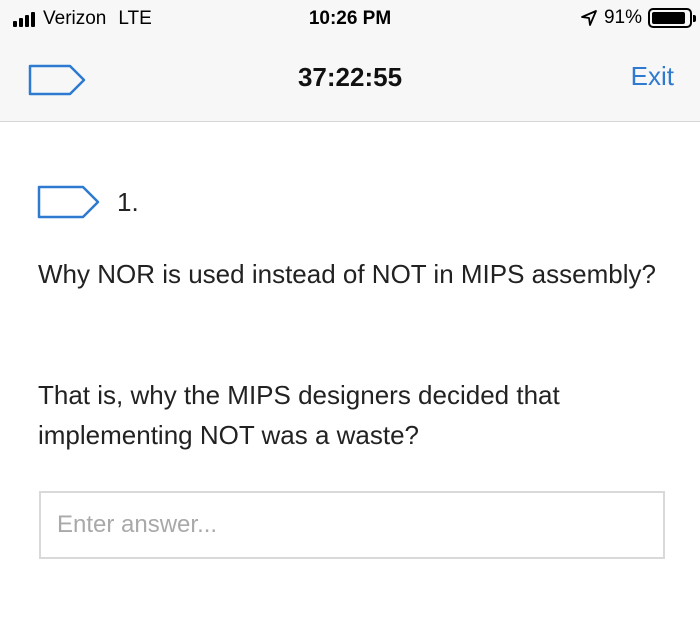  What do you see at coordinates (69, 202) in the screenshot?
I see `bookmark-flag-icon` at bounding box center [69, 202].